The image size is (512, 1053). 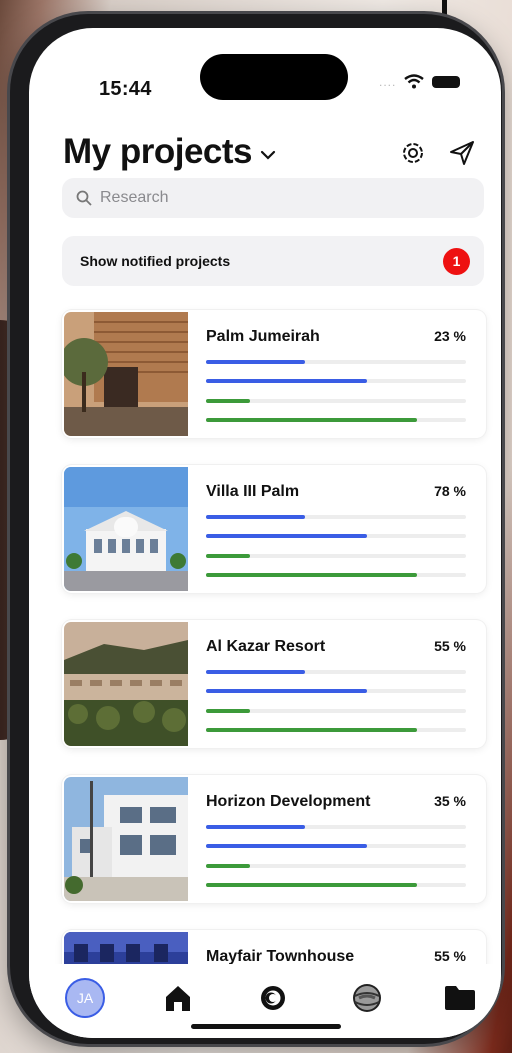 I want to click on search-input, so click(x=280, y=198).